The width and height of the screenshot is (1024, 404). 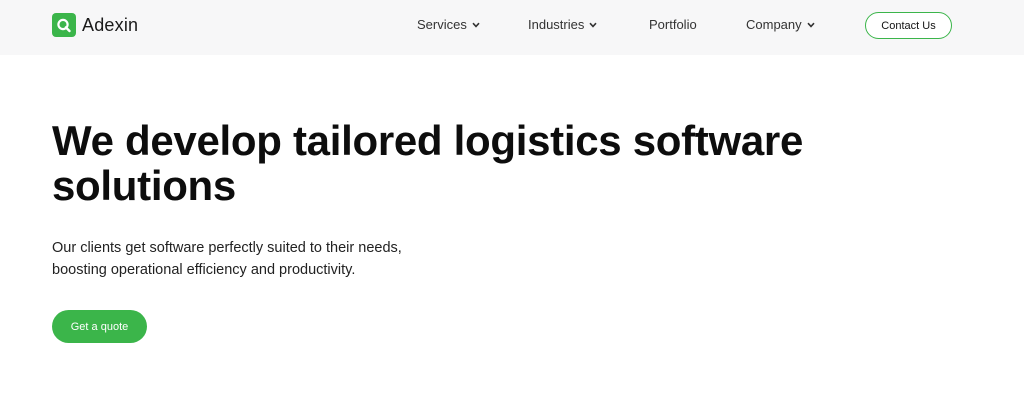 What do you see at coordinates (908, 25) in the screenshot?
I see `contact-us-button: Contact Us` at bounding box center [908, 25].